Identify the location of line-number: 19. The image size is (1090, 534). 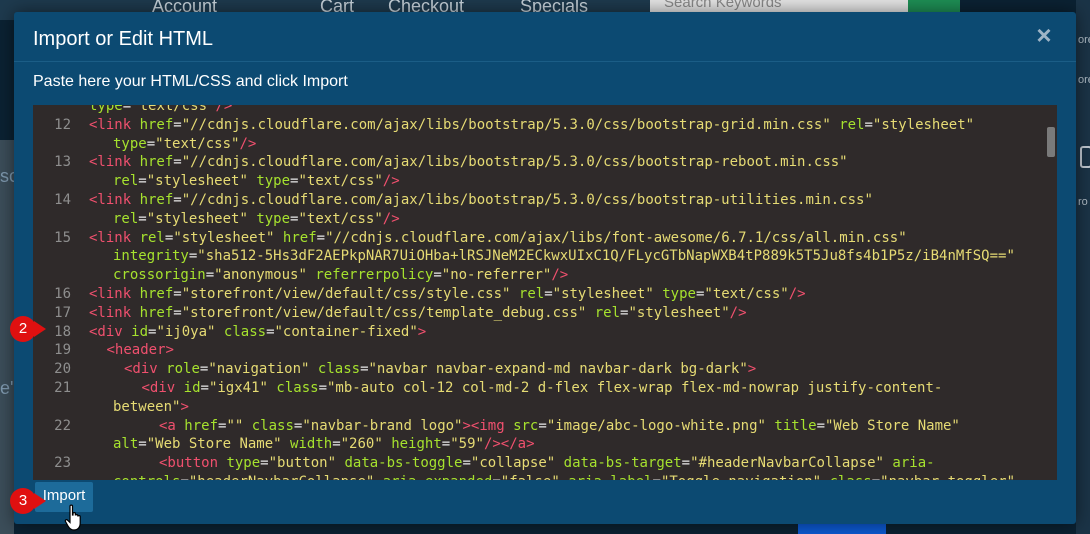
(62, 350).